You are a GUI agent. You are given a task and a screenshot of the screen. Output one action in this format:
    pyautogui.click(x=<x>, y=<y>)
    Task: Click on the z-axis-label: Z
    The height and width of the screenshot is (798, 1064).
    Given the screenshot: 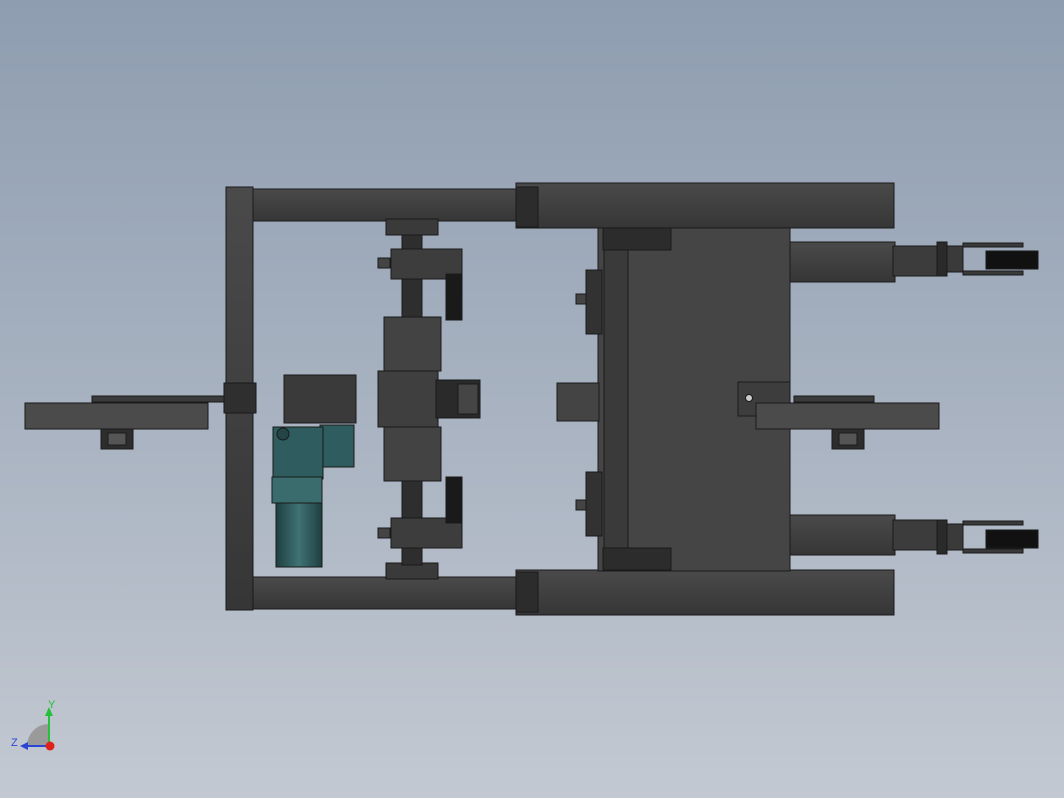 What is the action you would take?
    pyautogui.click(x=14, y=743)
    